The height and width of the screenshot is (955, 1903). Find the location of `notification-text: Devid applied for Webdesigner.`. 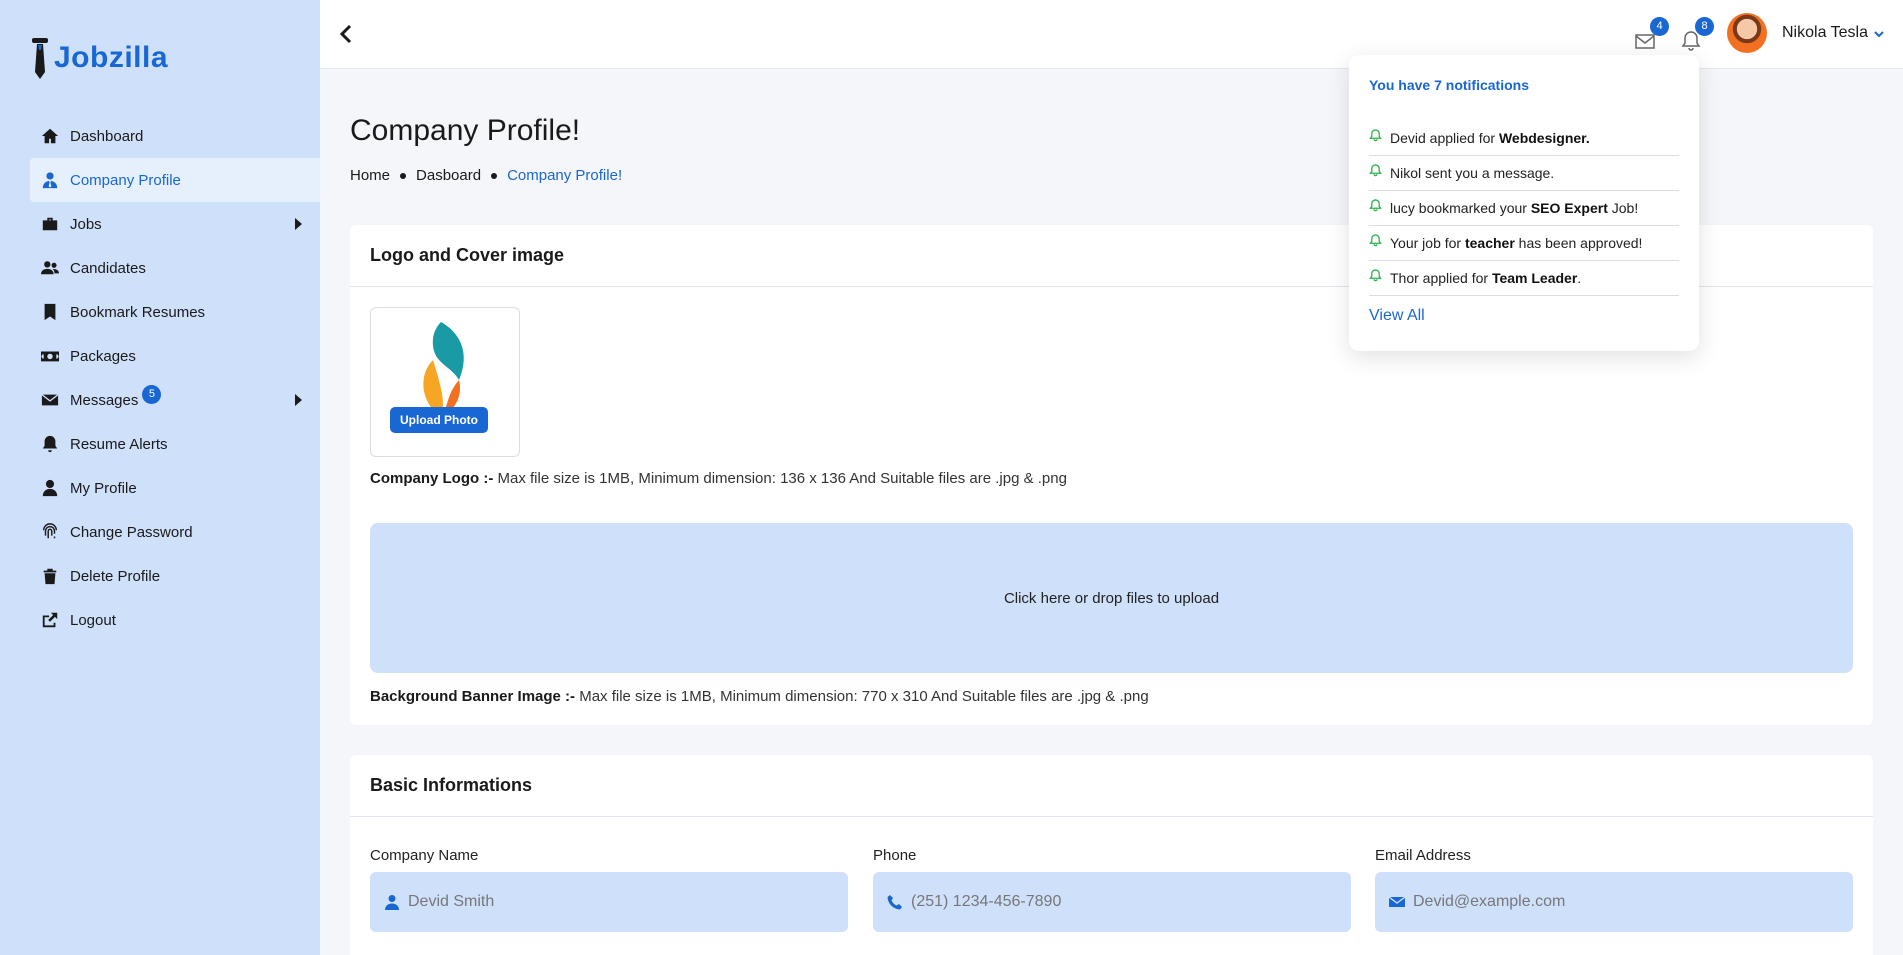

notification-text: Devid applied for Webdesigner. is located at coordinates (1490, 138).